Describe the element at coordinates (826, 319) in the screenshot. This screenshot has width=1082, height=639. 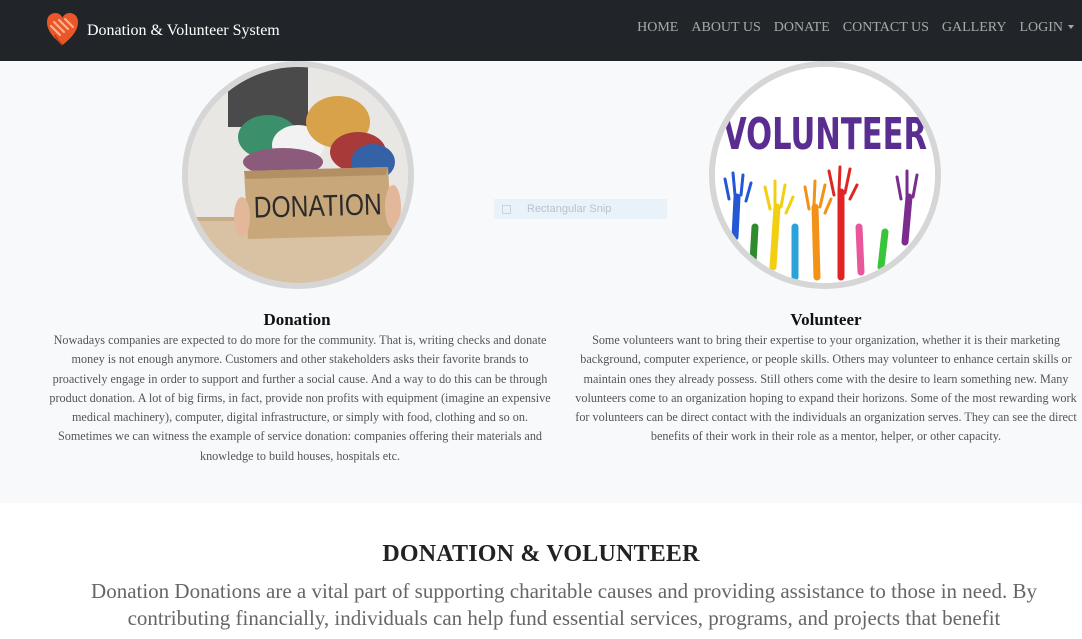
I see `volunteer-title: Volunteer` at that location.